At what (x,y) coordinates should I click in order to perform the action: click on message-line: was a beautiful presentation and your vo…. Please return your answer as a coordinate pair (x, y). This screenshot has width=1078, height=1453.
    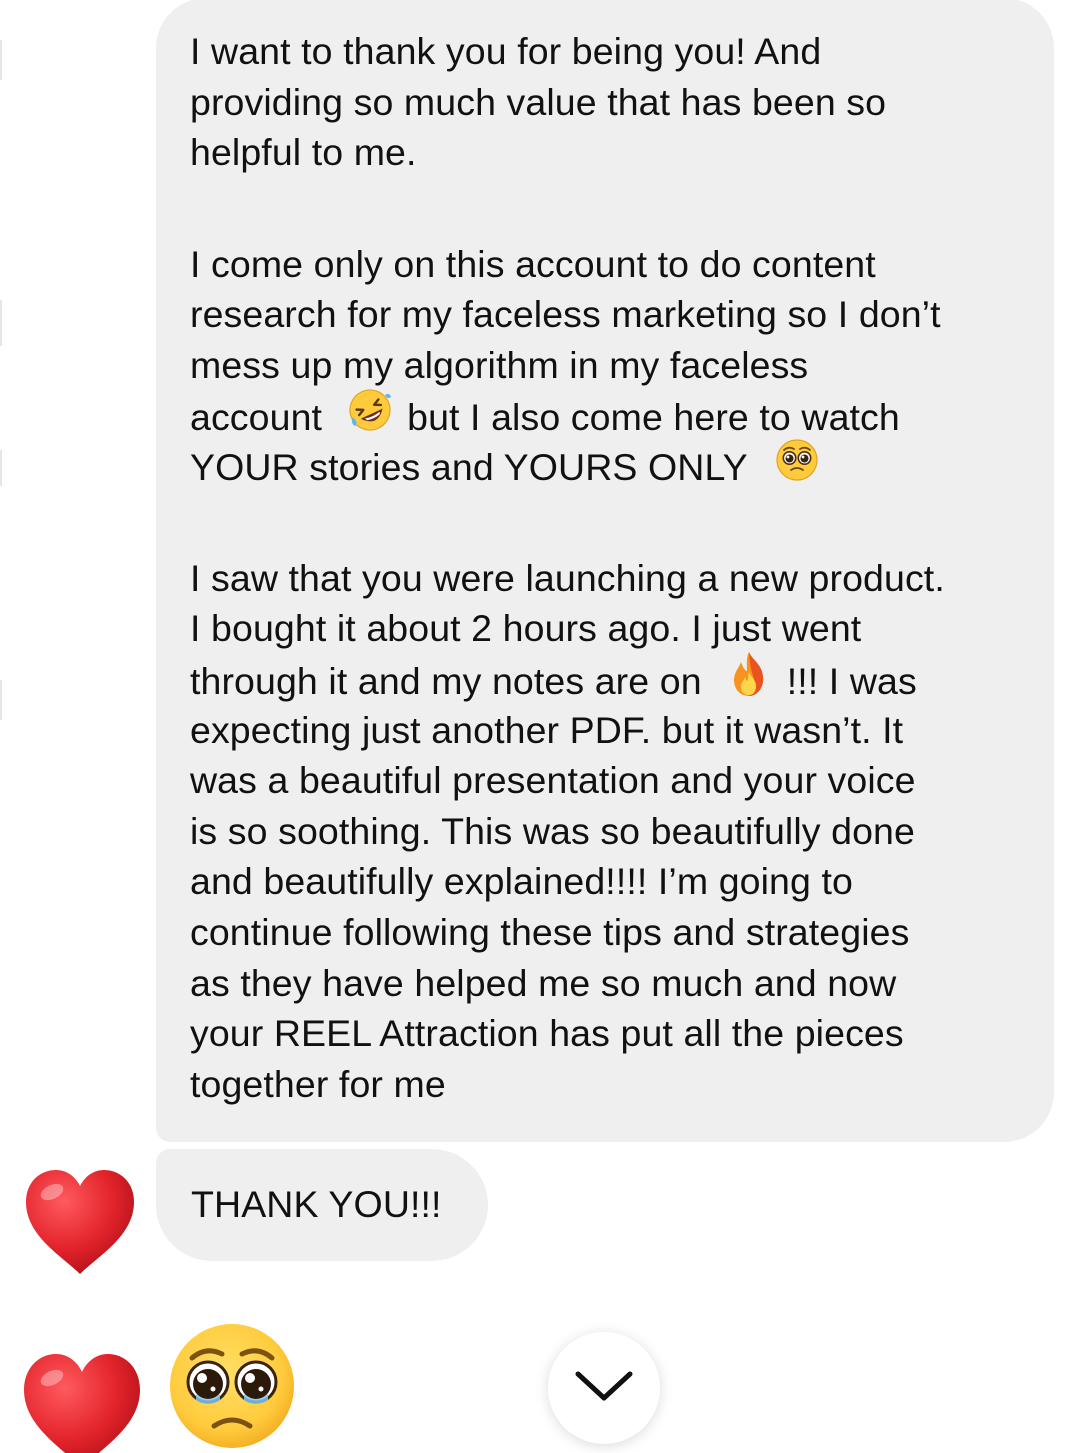
    Looking at the image, I should click on (553, 780).